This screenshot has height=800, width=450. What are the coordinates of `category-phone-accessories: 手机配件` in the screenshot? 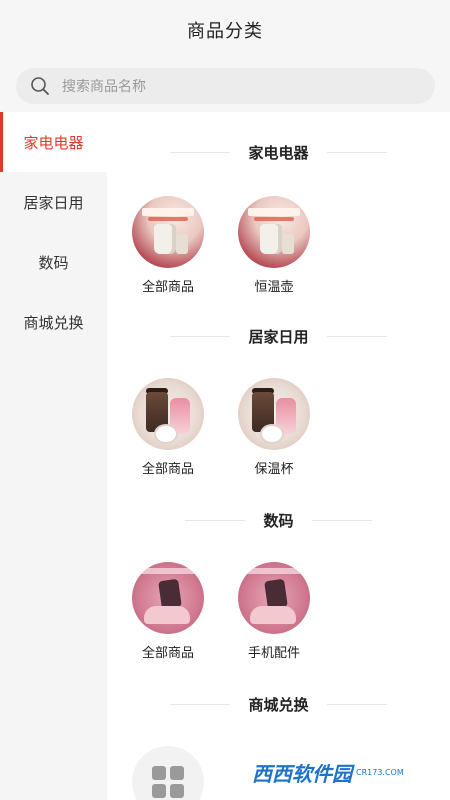 It's located at (274, 611).